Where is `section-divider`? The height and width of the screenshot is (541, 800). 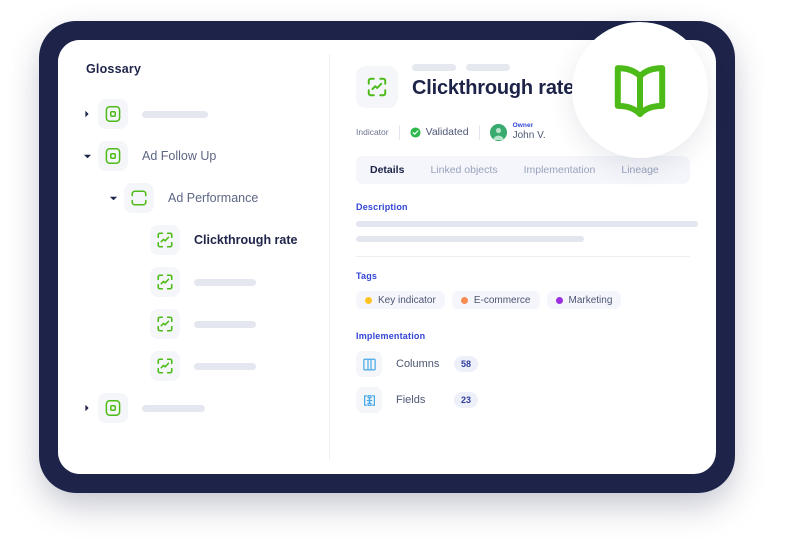 section-divider is located at coordinates (523, 256).